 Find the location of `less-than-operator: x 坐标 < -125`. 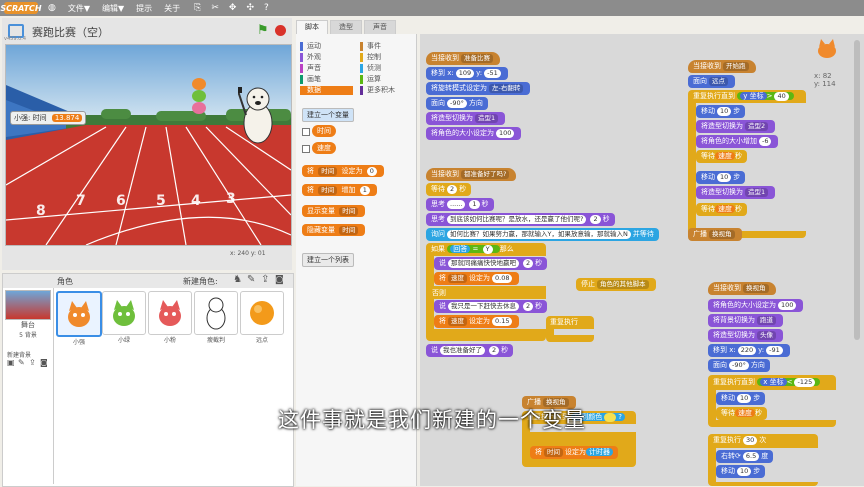

less-than-operator: x 坐标 < -125 is located at coordinates (789, 382).